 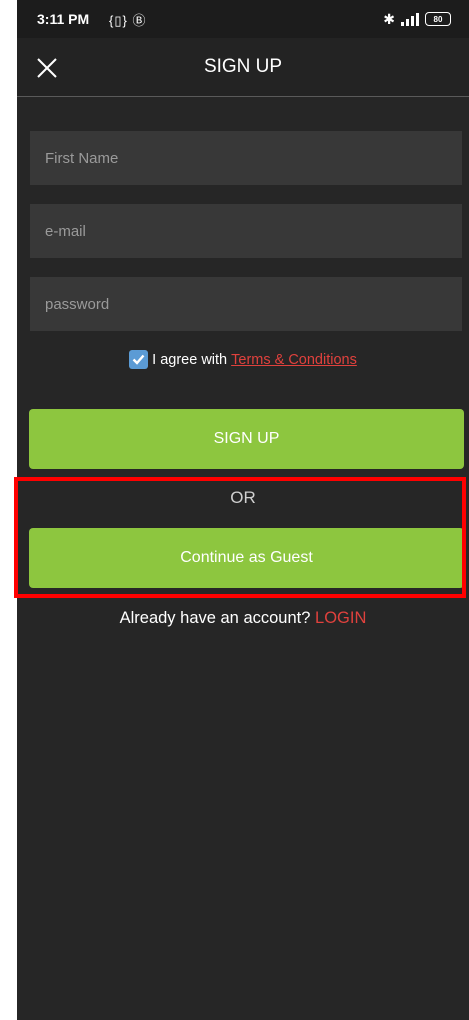 I want to click on battery-level: 80, so click(x=438, y=19).